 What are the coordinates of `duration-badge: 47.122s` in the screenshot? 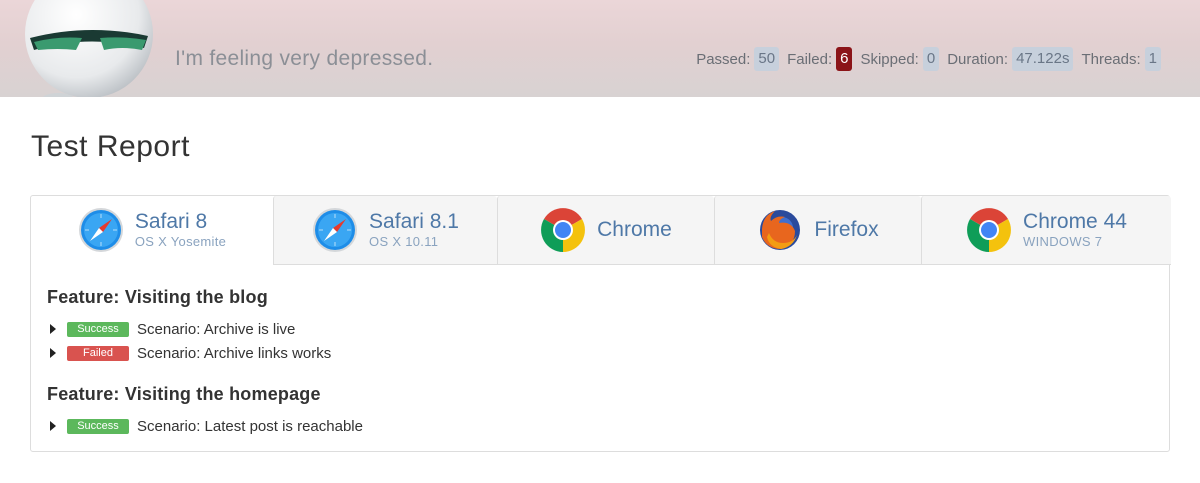 It's located at (1043, 59).